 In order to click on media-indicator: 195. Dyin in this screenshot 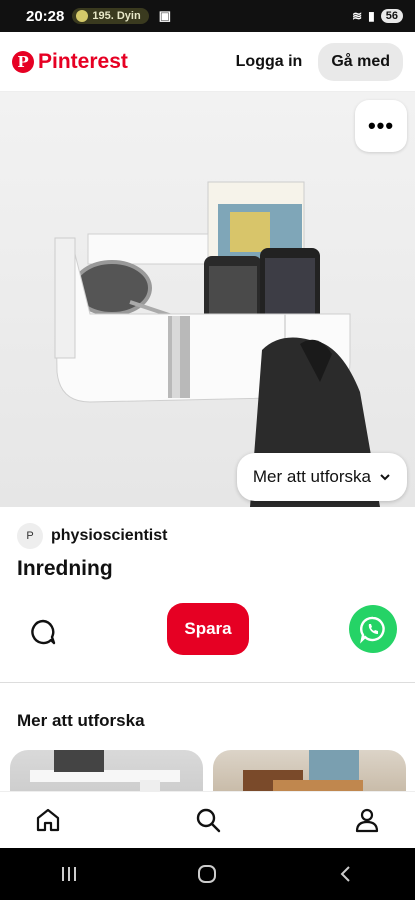, I will do `click(110, 16)`.